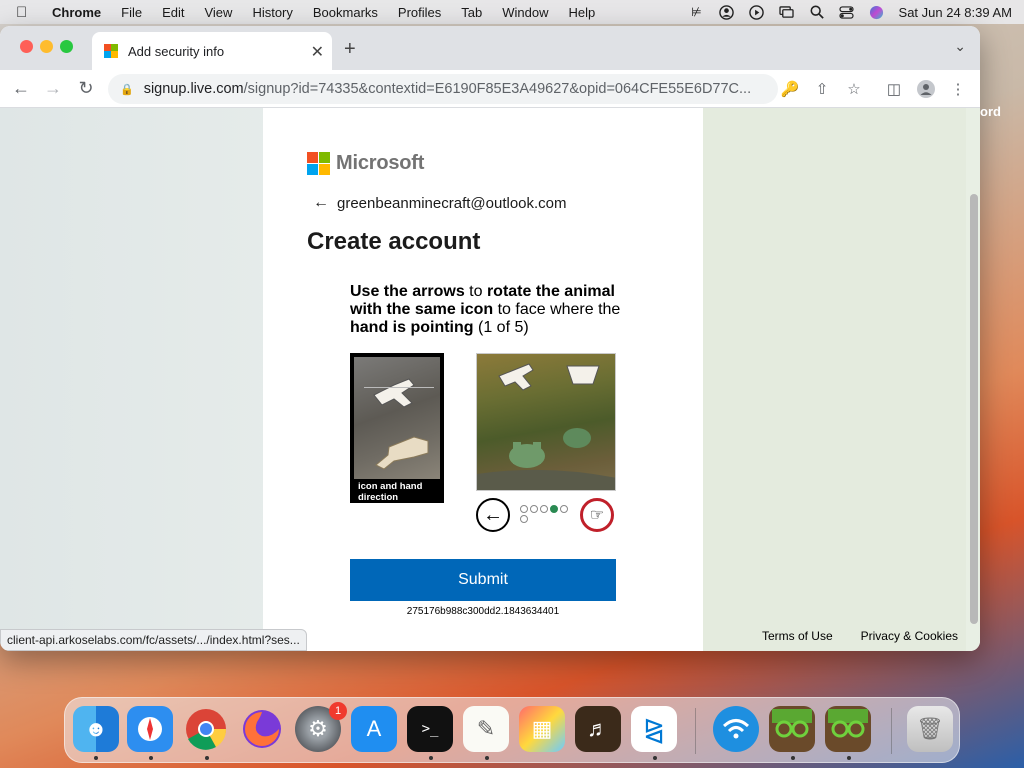 The image size is (1024, 768). Describe the element at coordinates (926, 91) in the screenshot. I see `profile-avatar-icon` at that location.